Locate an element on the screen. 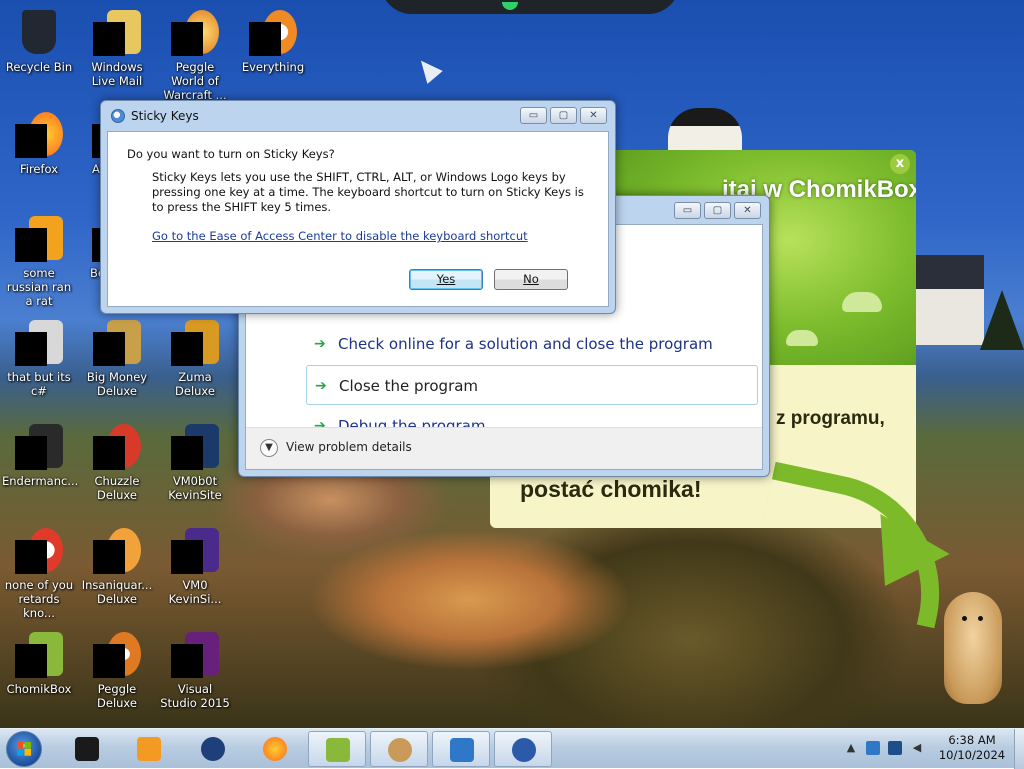 The width and height of the screenshot is (1024, 769). task-icon is located at coordinates (462, 750).